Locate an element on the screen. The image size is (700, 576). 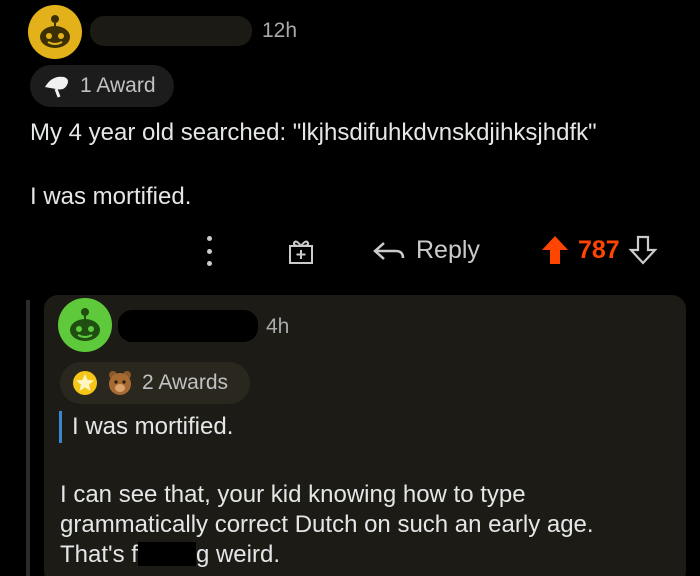
thread-line is located at coordinates (28, 438).